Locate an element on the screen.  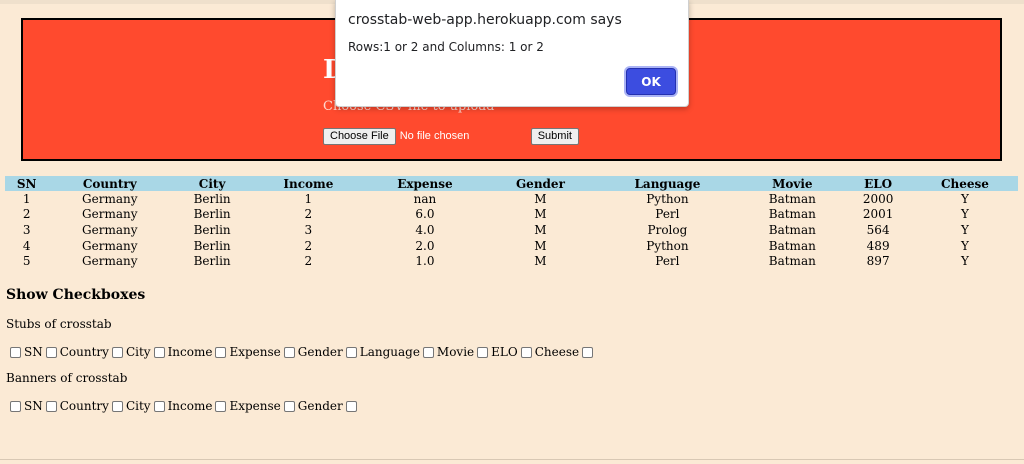
table-row: 3 Germany Berlin 3 4.0 M Prolog Batman 564 Y is located at coordinates (511, 230).